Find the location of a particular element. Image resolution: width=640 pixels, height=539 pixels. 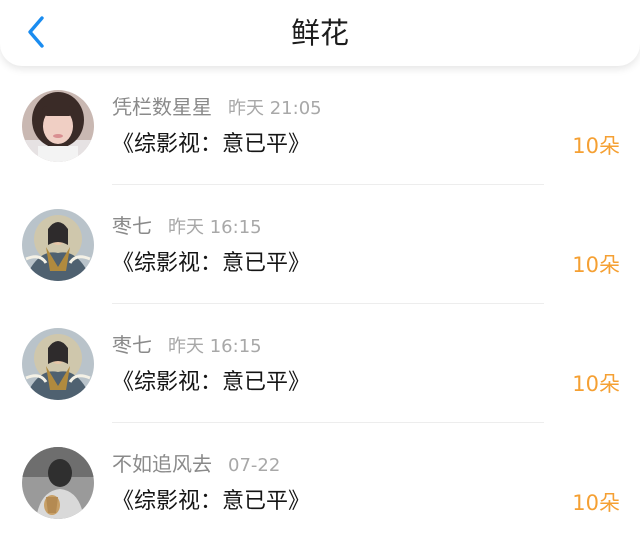

timestamp: 昨天 21:05 is located at coordinates (275, 108).